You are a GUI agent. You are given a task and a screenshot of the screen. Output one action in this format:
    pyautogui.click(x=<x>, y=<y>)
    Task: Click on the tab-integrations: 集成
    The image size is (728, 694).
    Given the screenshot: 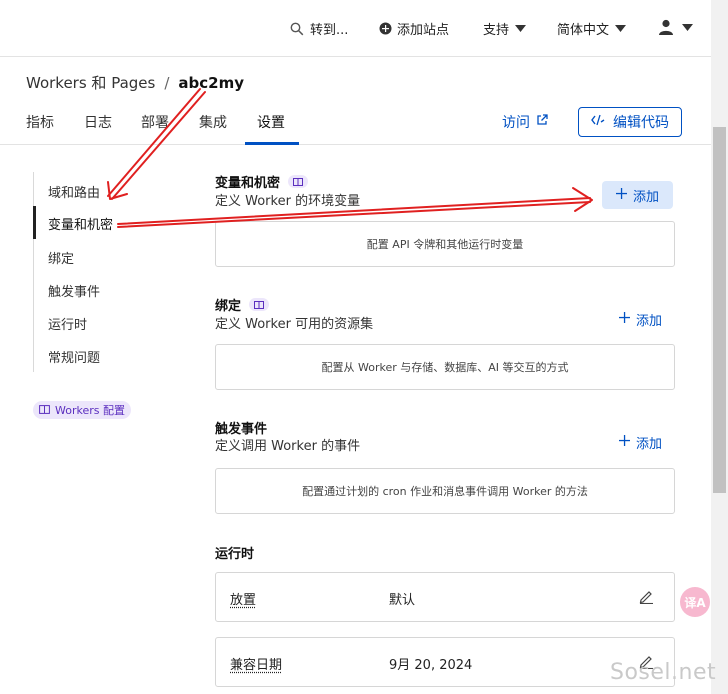 What is the action you would take?
    pyautogui.click(x=213, y=122)
    